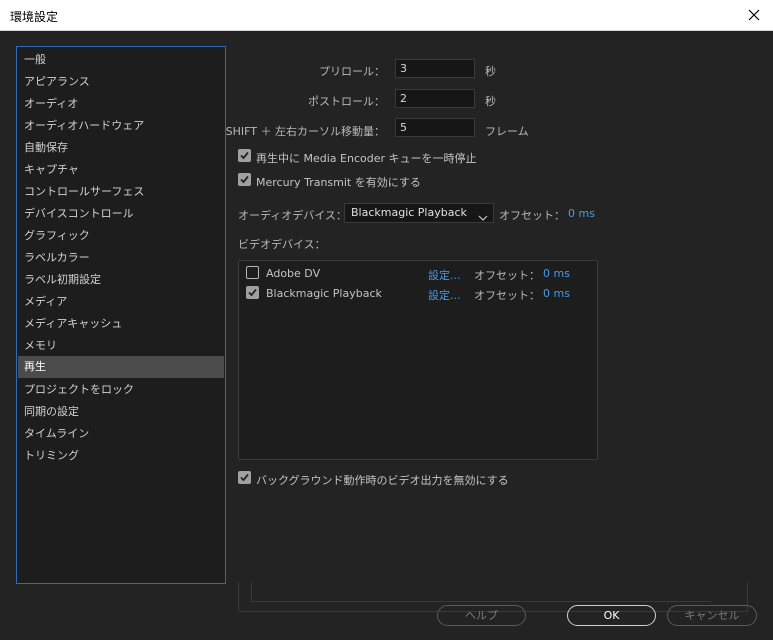 This screenshot has width=773, height=640. Describe the element at coordinates (386, 15) in the screenshot. I see `title-bar: 環境設定` at that location.